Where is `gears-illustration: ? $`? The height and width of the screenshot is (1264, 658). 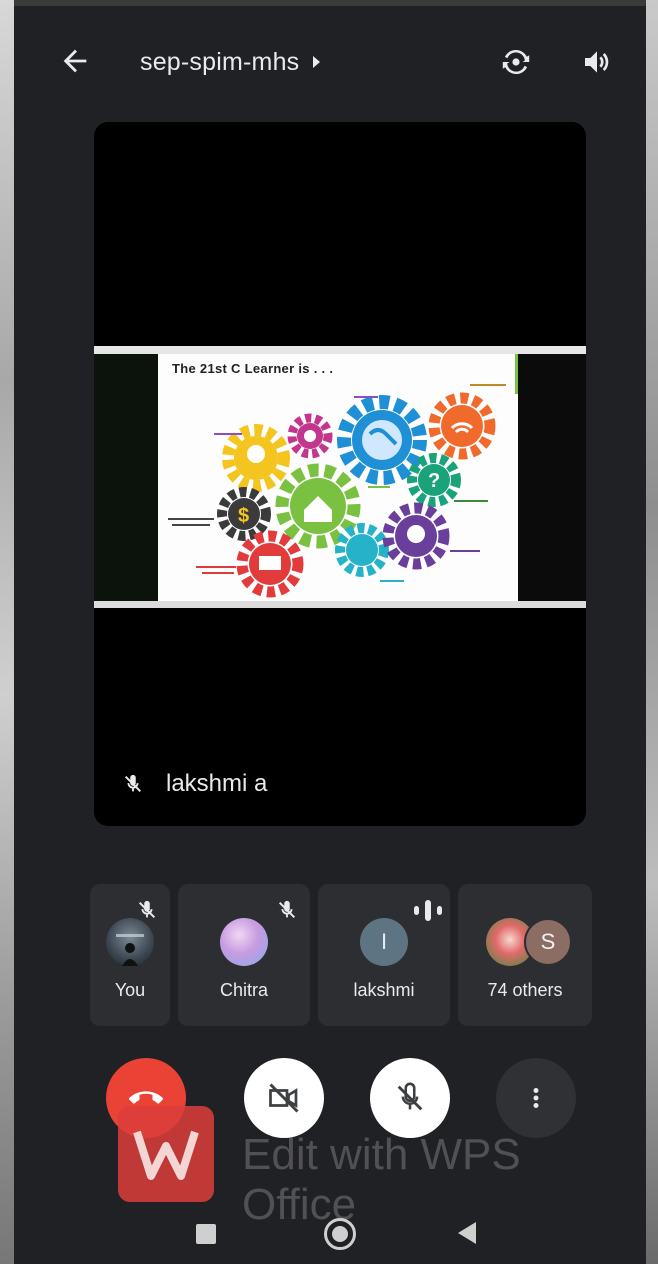 gears-illustration: ? $ is located at coordinates (337, 491).